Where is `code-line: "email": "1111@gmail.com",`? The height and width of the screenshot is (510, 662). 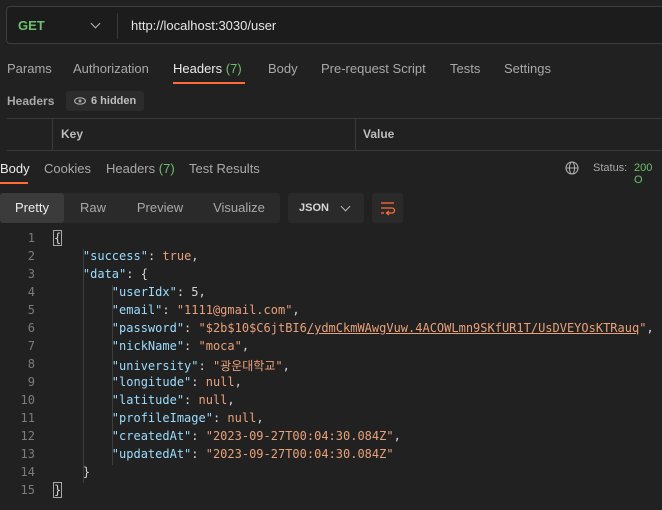 code-line: "email": "1111@gmail.com", is located at coordinates (205, 310).